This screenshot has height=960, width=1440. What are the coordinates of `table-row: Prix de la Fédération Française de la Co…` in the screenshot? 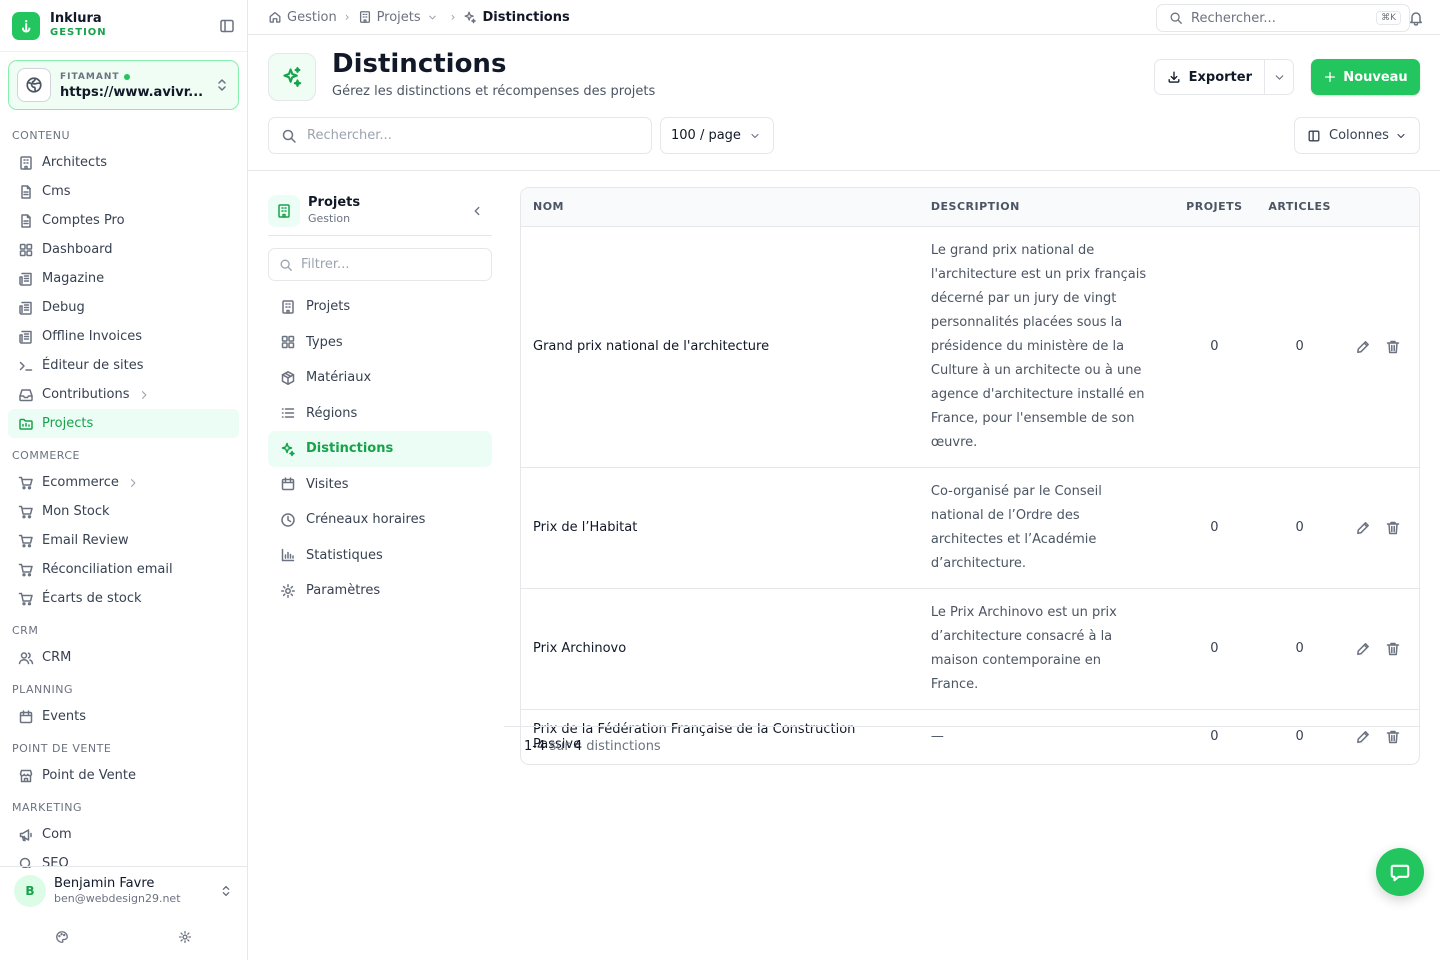 It's located at (970, 736).